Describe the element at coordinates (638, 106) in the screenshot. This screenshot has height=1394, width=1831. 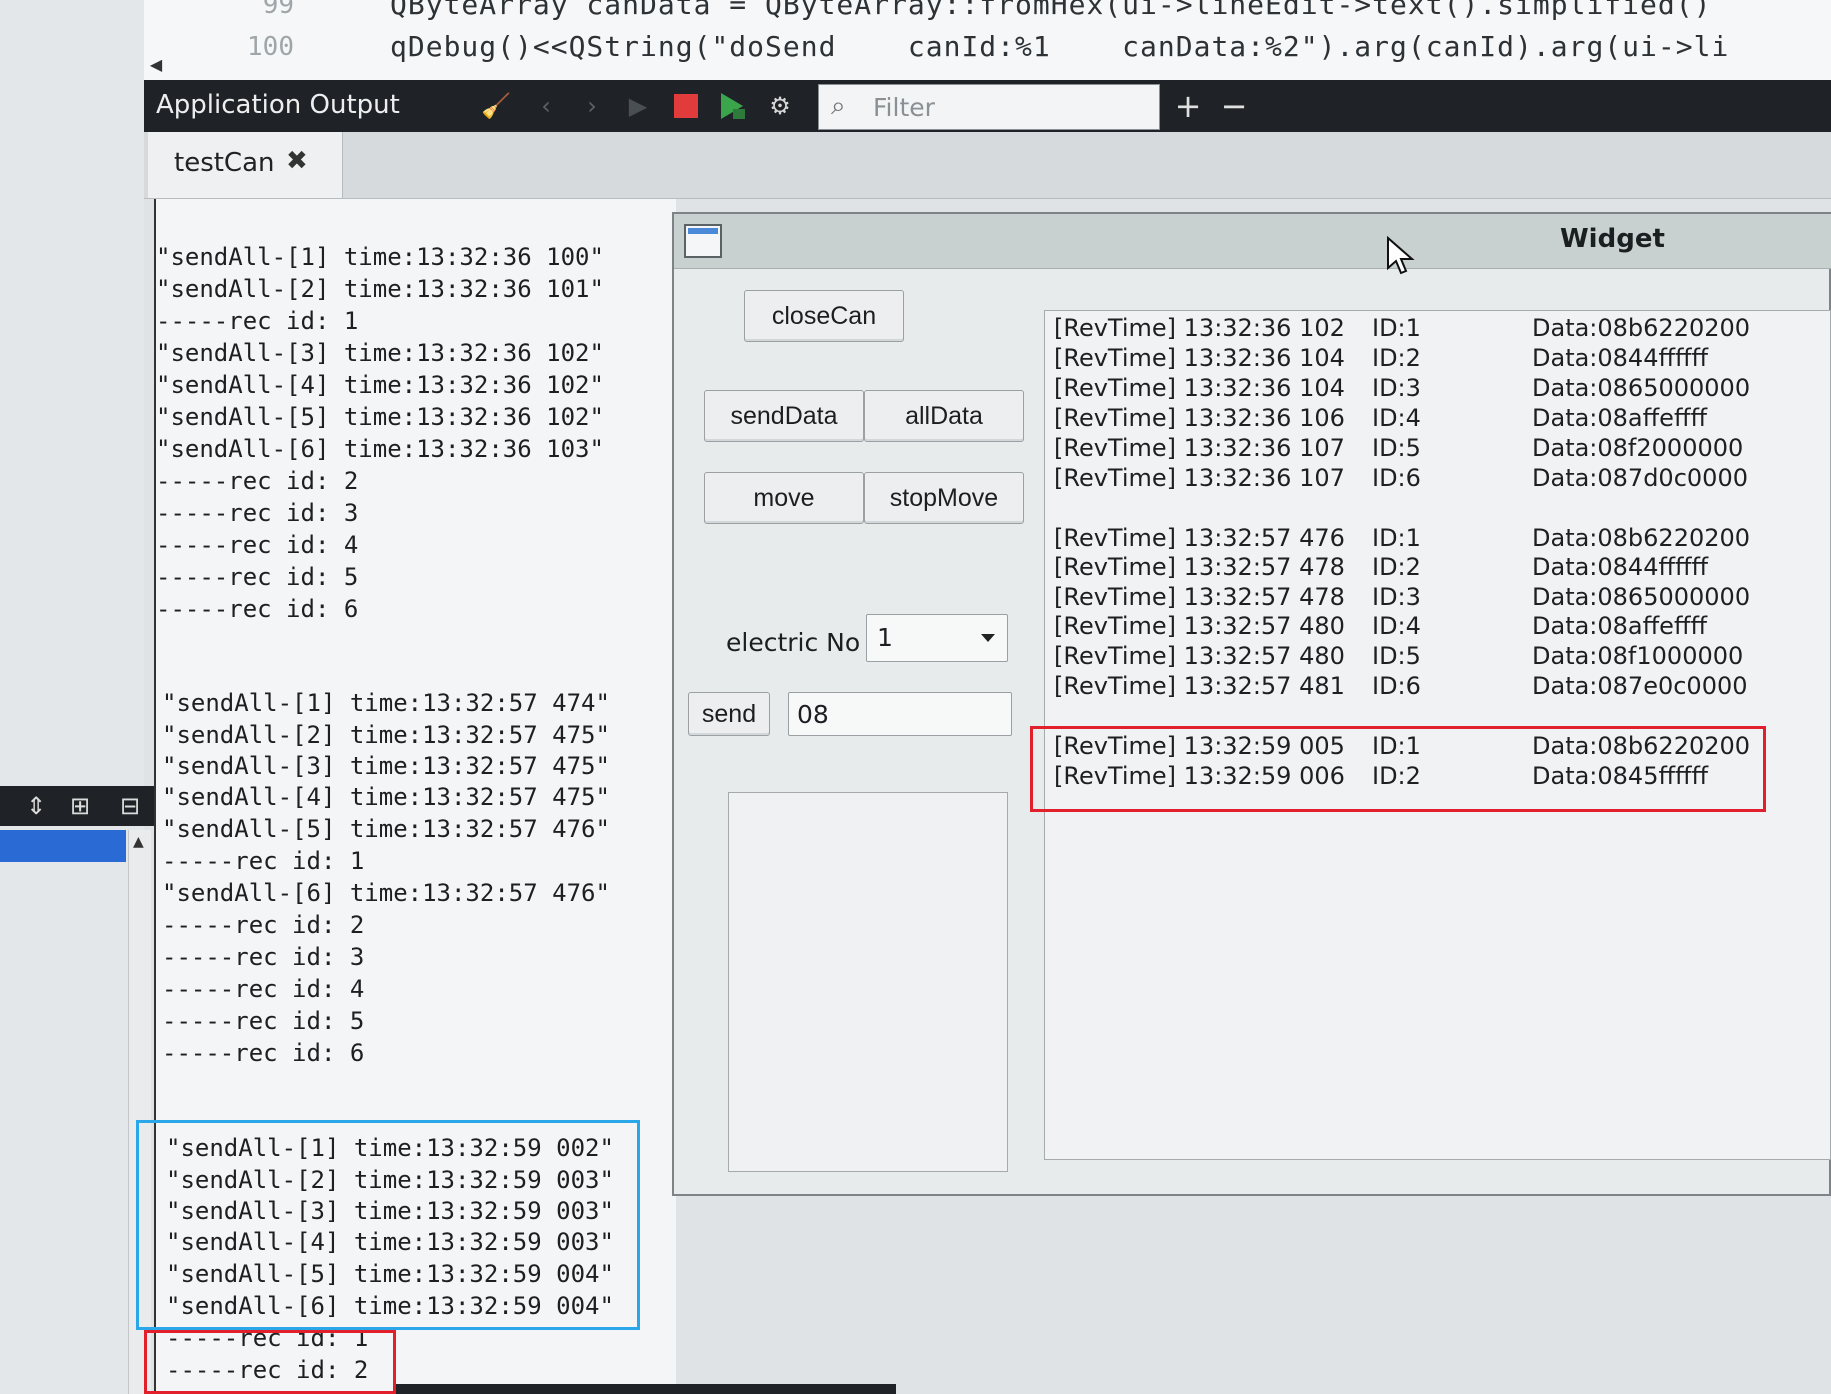
I see `run-icon: ▶` at that location.